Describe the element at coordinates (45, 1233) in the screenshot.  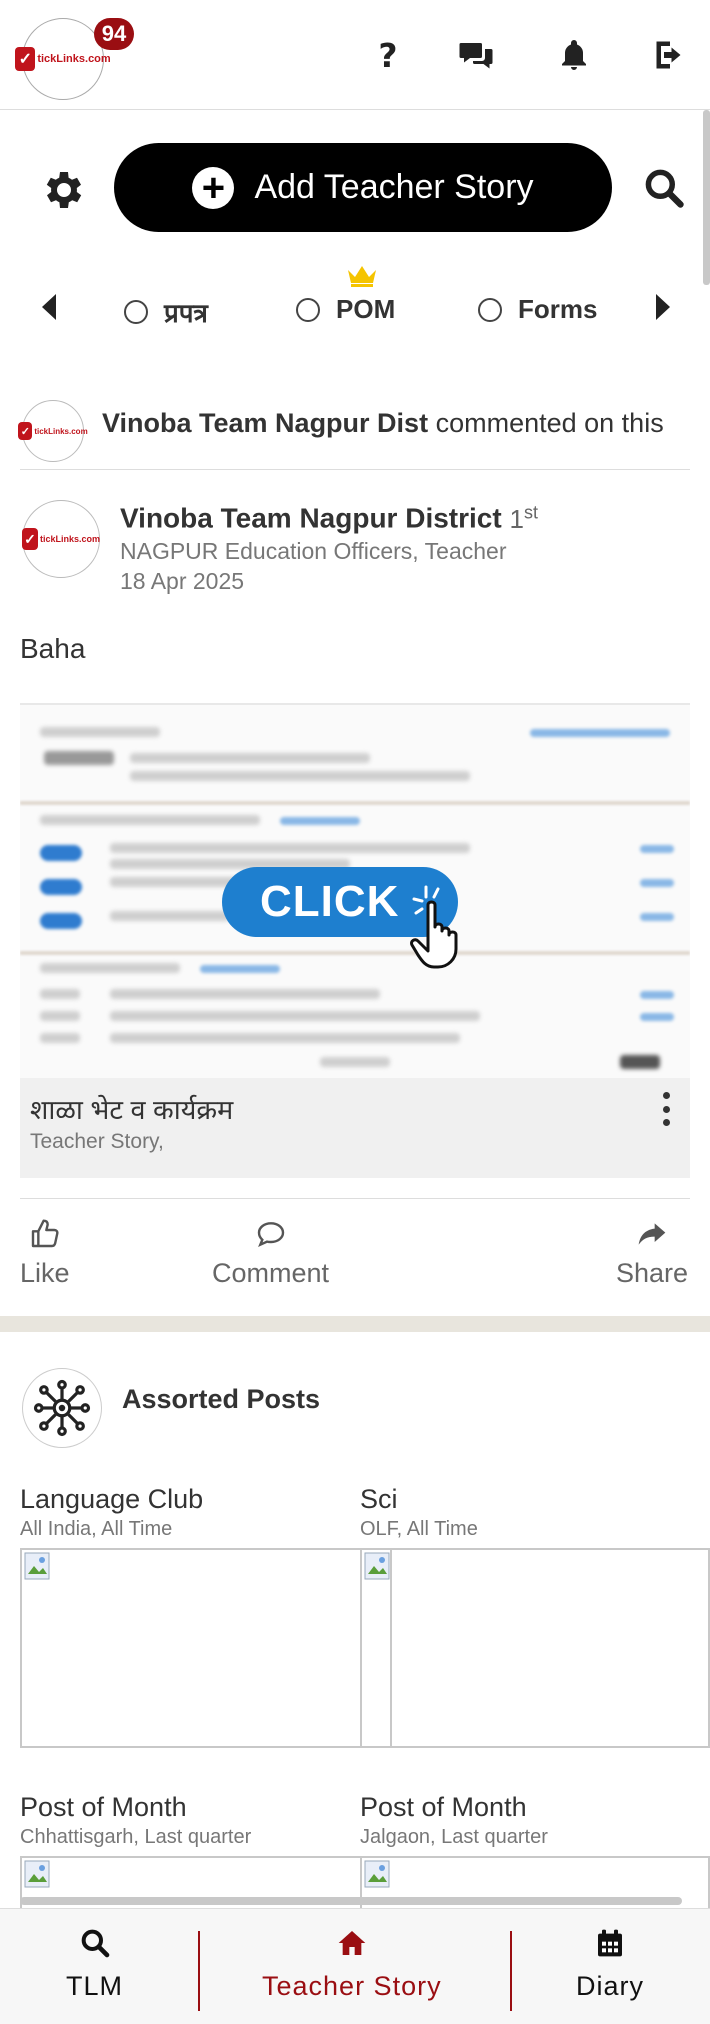
I see `thumbs-up-icon` at that location.